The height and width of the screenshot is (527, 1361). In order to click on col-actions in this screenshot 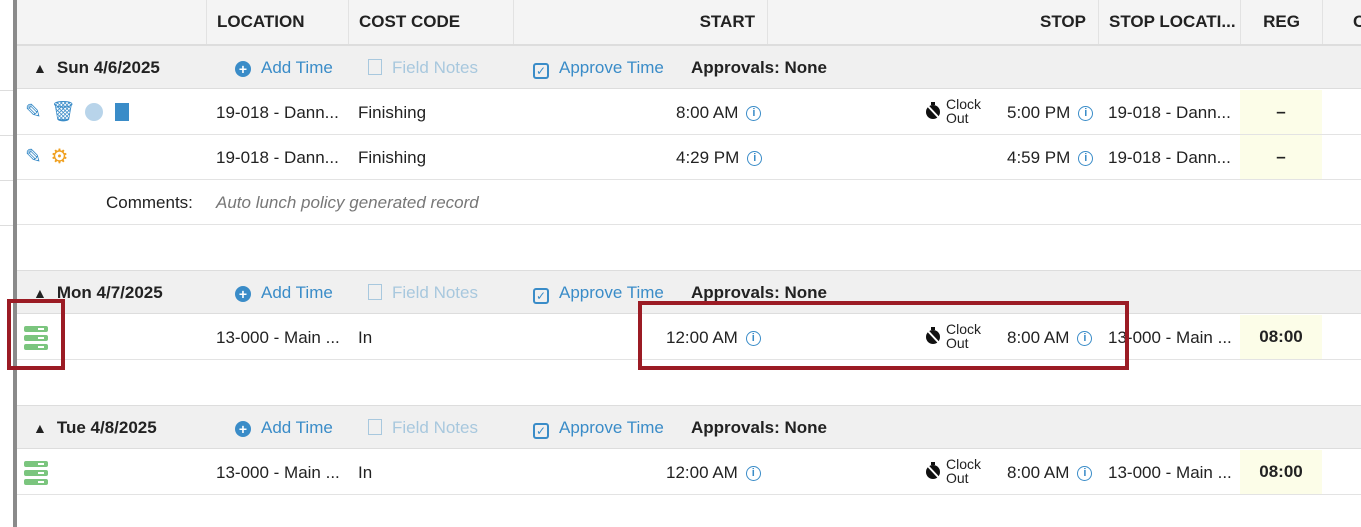, I will do `click(111, 22)`.